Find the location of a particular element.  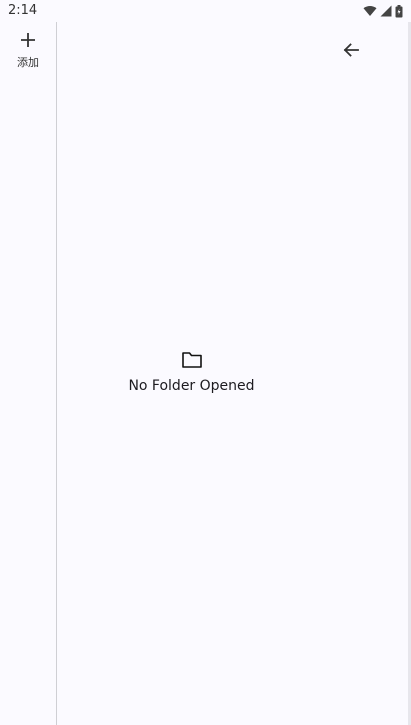

add-label: 添加 is located at coordinates (28, 62).